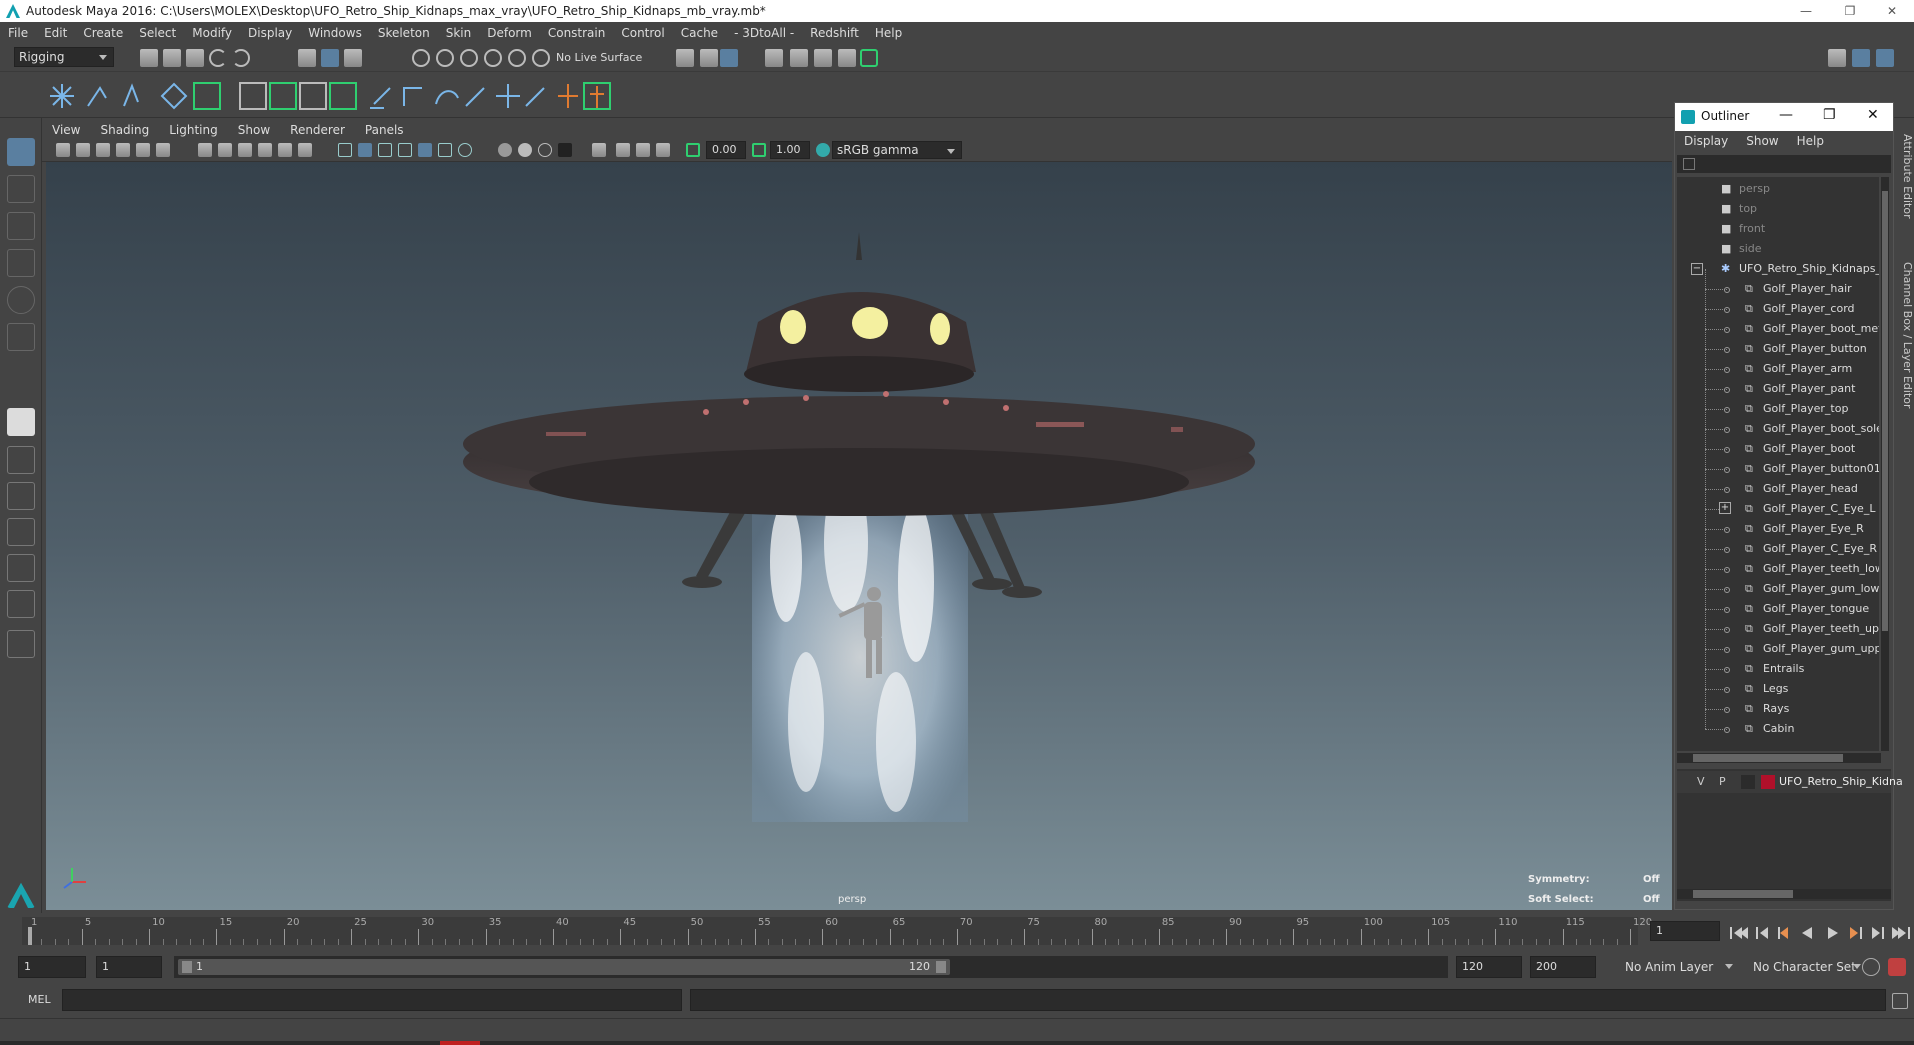  What do you see at coordinates (1906, 189) in the screenshot?
I see `attribute-editor-tab: Attribute Editor` at bounding box center [1906, 189].